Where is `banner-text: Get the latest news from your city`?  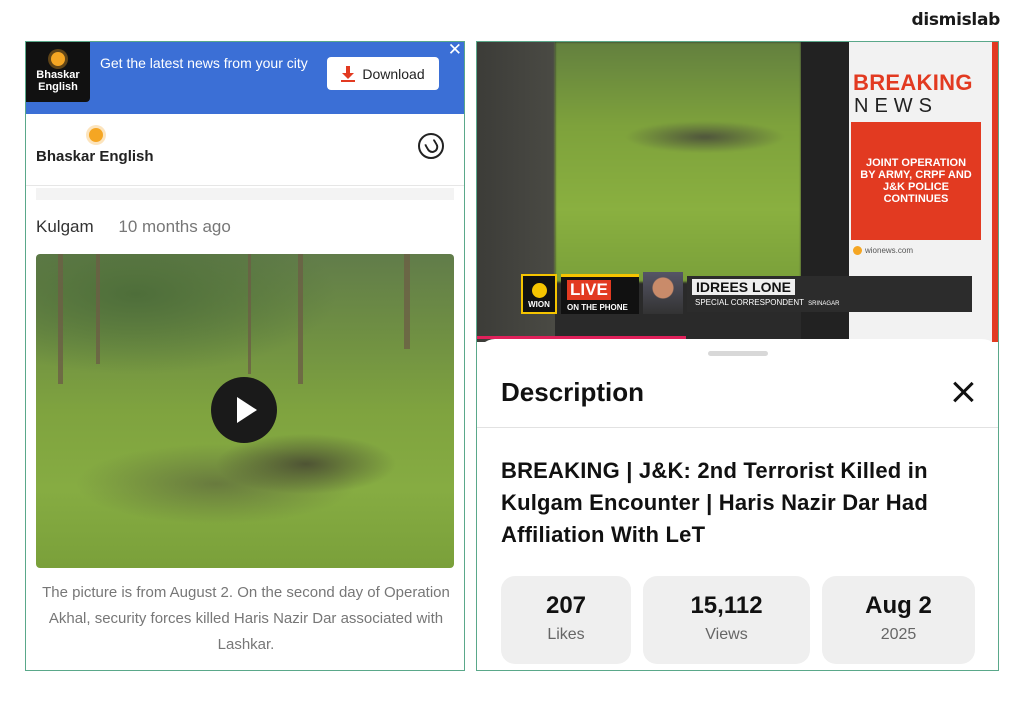
banner-text: Get the latest news from your city is located at coordinates (204, 63).